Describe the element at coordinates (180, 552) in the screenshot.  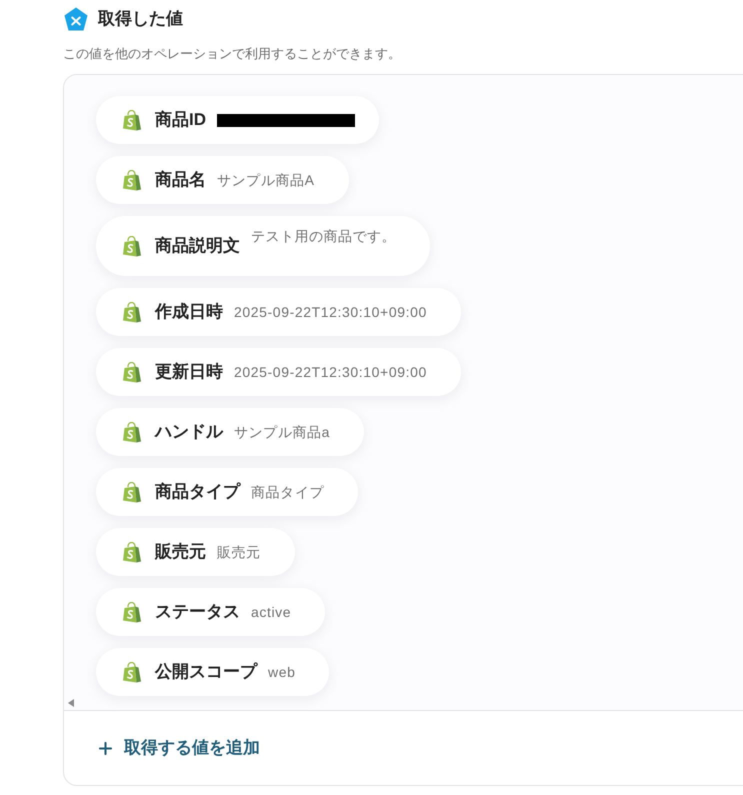
I see `field-label: 販売元` at that location.